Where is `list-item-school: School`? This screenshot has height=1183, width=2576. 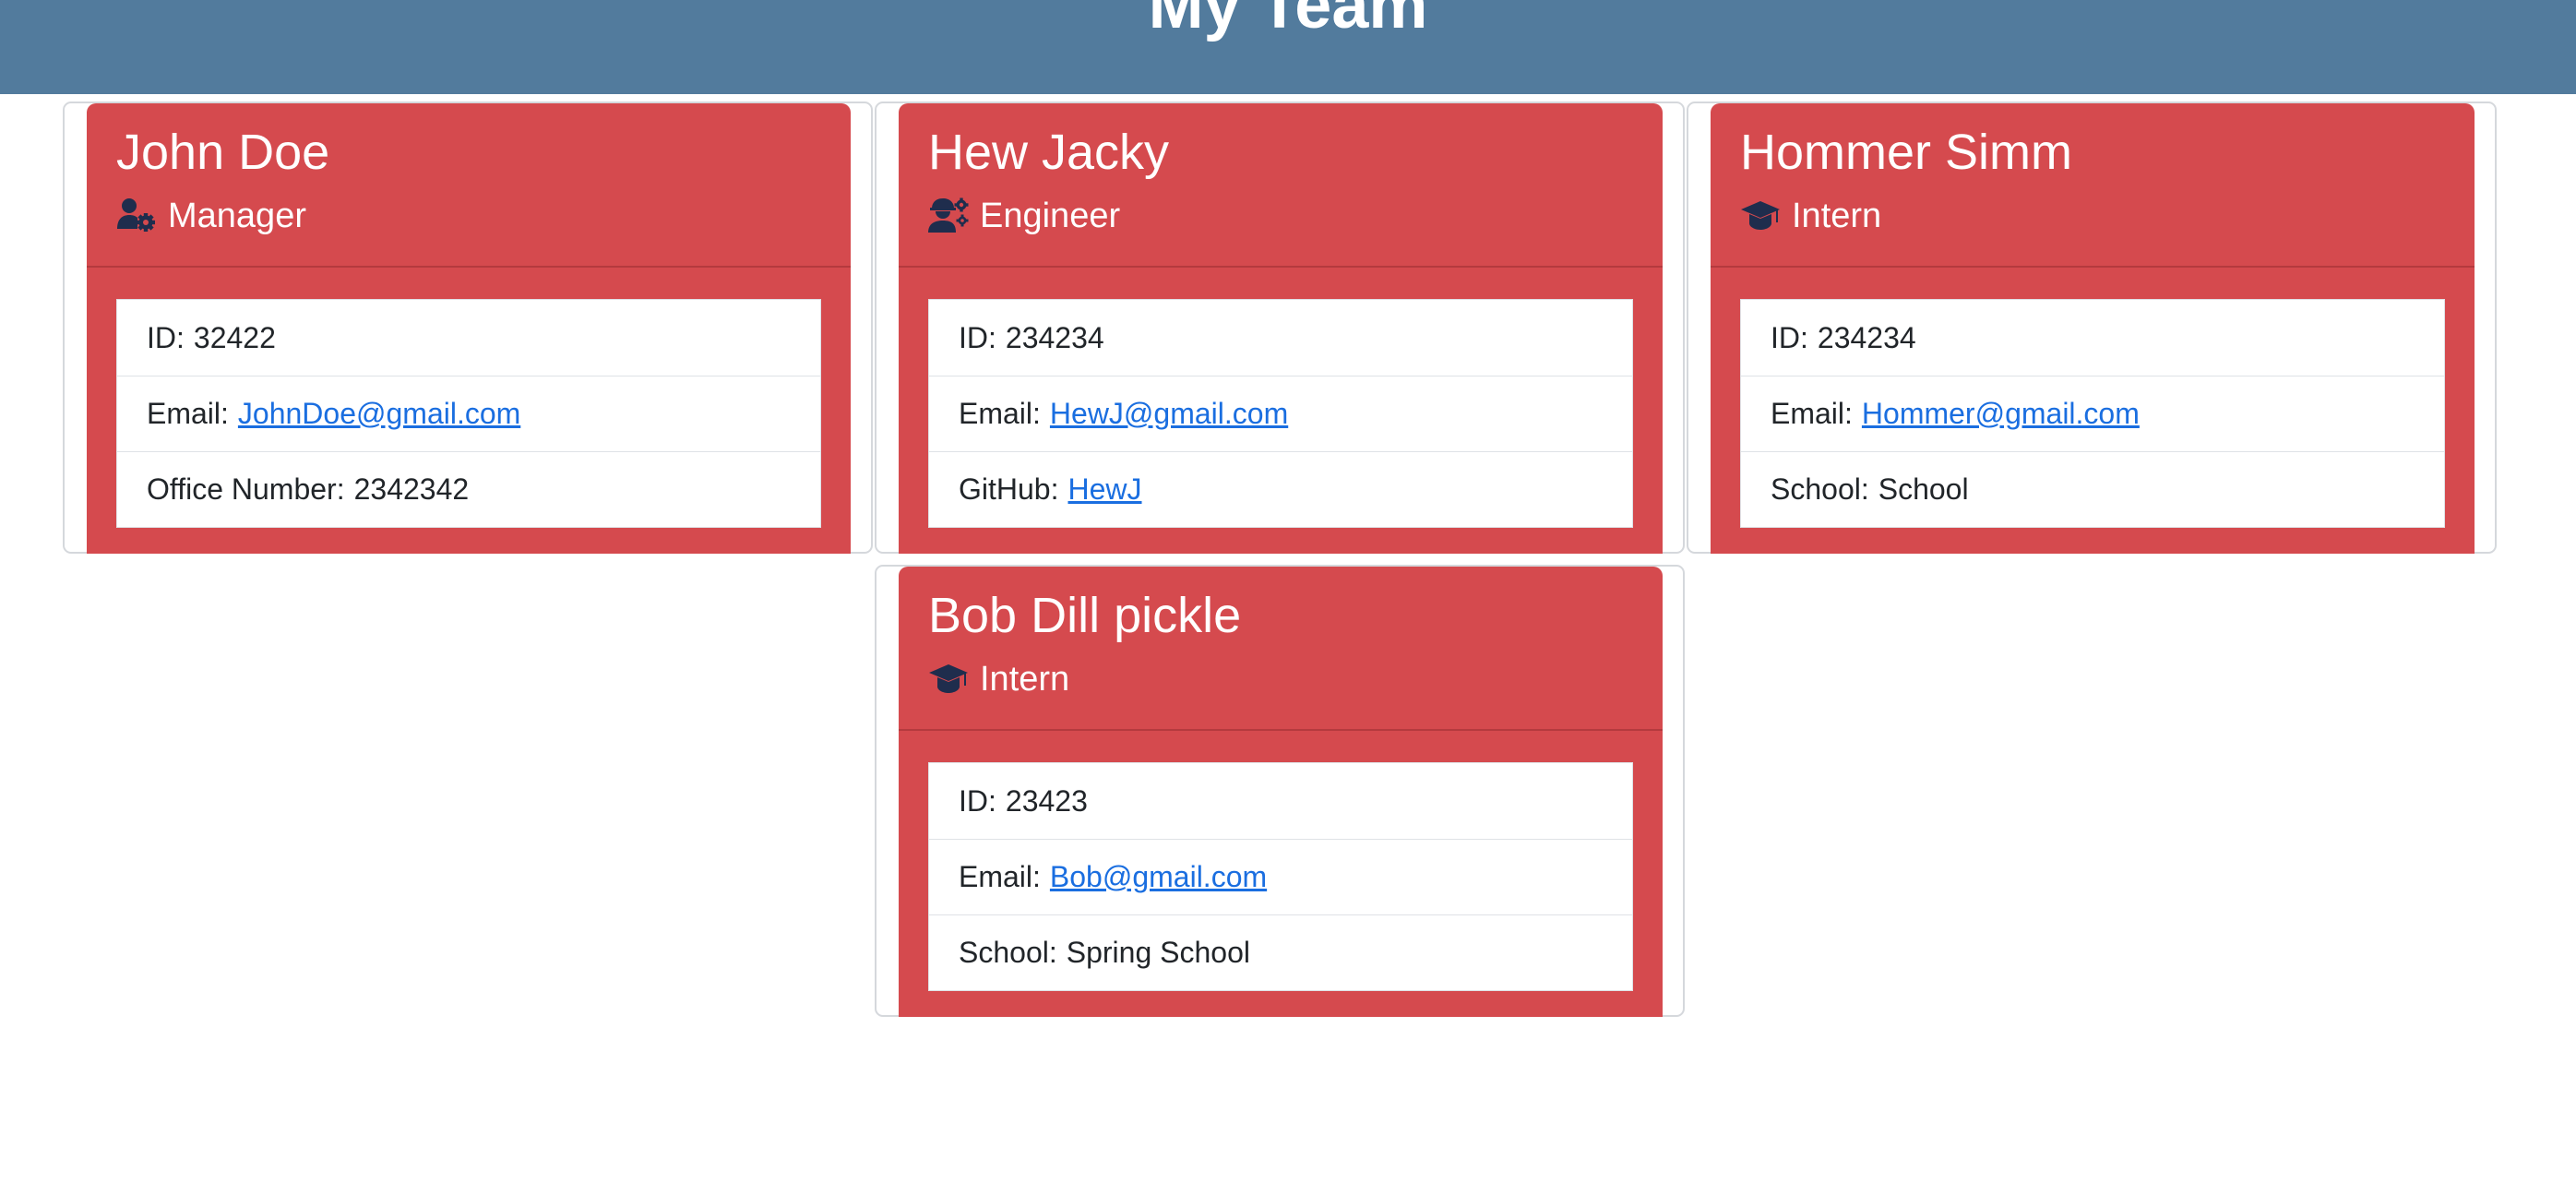
list-item-school: School is located at coordinates (2092, 489).